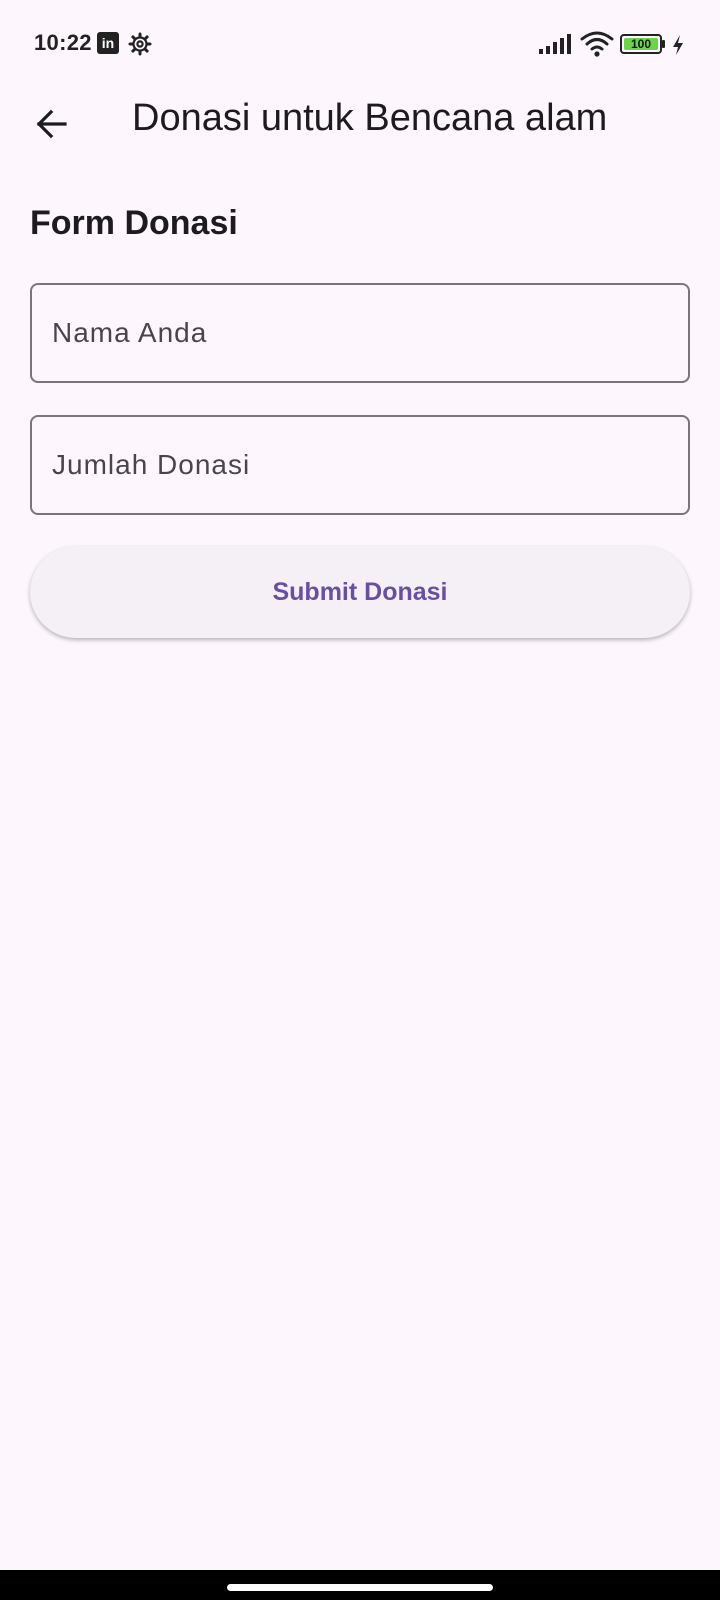 Image resolution: width=720 pixels, height=1600 pixels. What do you see at coordinates (370, 118) in the screenshot?
I see `page-title: Donasi untuk Bencana alam` at bounding box center [370, 118].